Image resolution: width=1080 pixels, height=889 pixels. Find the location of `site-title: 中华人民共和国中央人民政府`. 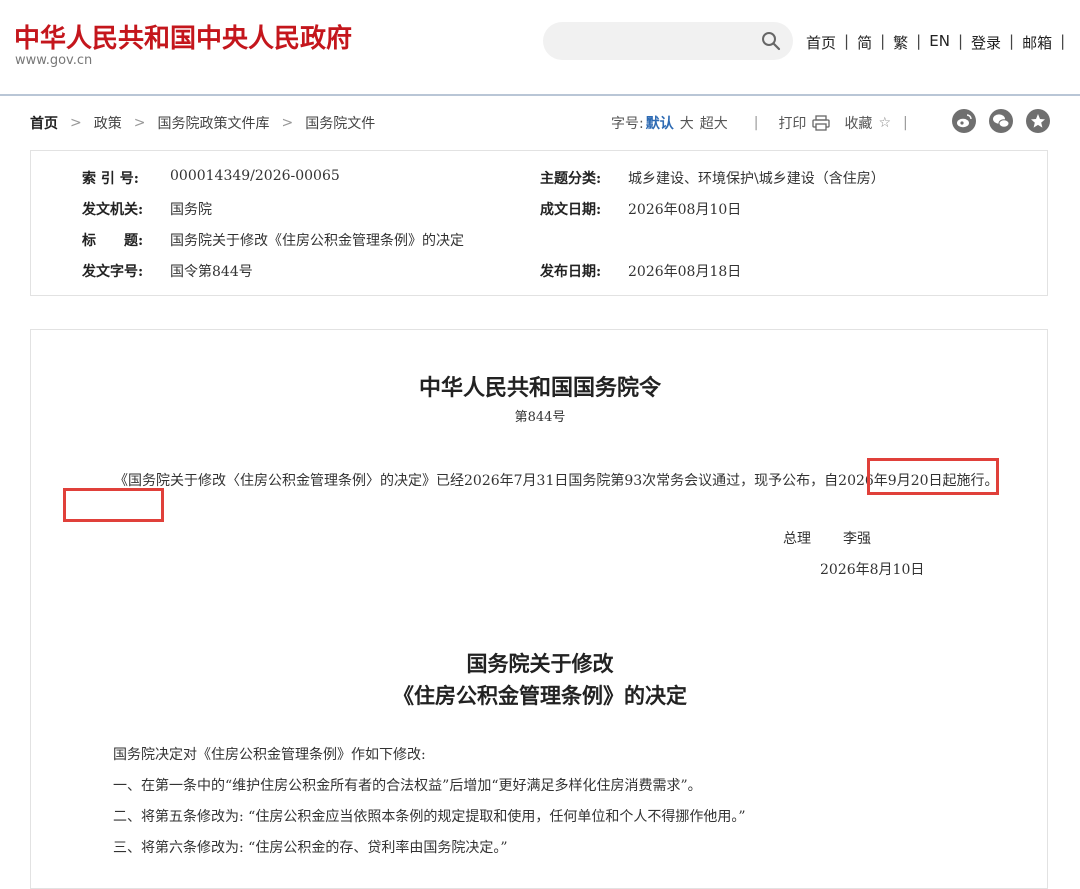

site-title: 中华人民共和国中央人民政府 is located at coordinates (183, 36).